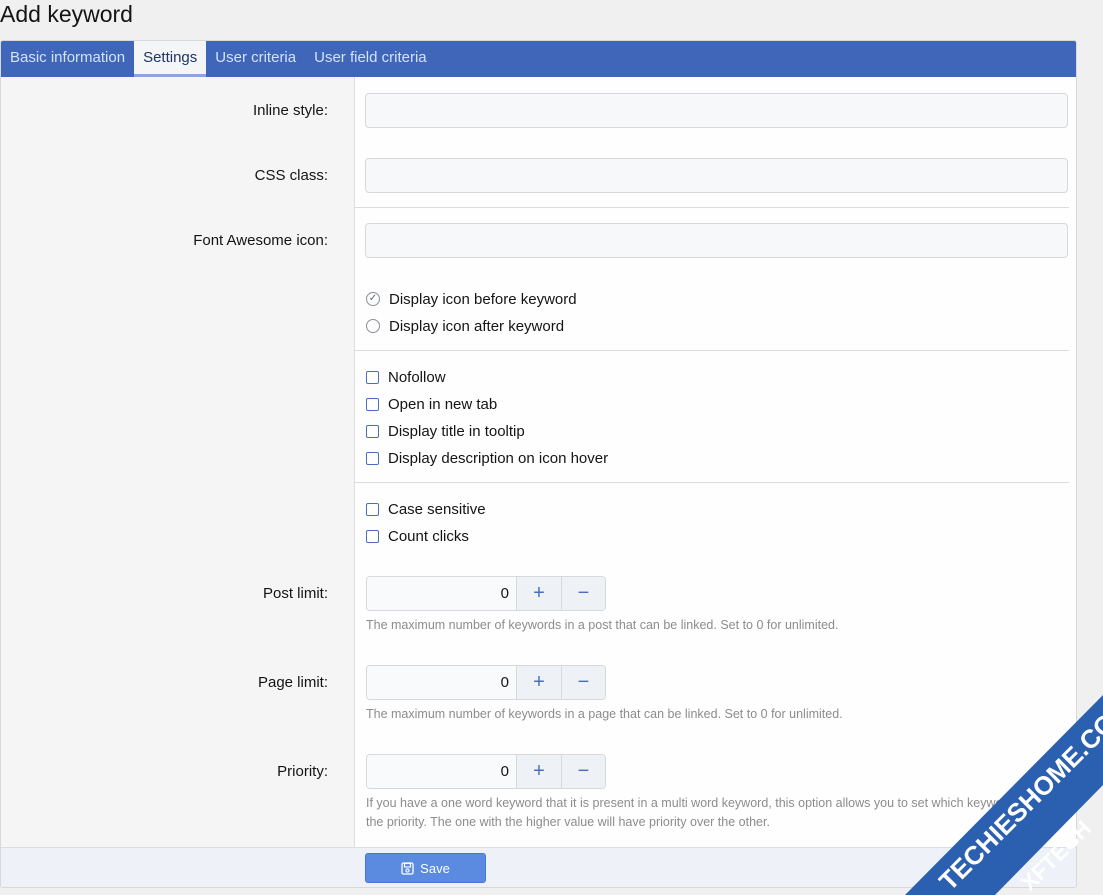  Describe the element at coordinates (442, 682) in the screenshot. I see `page-limit-input: 0` at that location.